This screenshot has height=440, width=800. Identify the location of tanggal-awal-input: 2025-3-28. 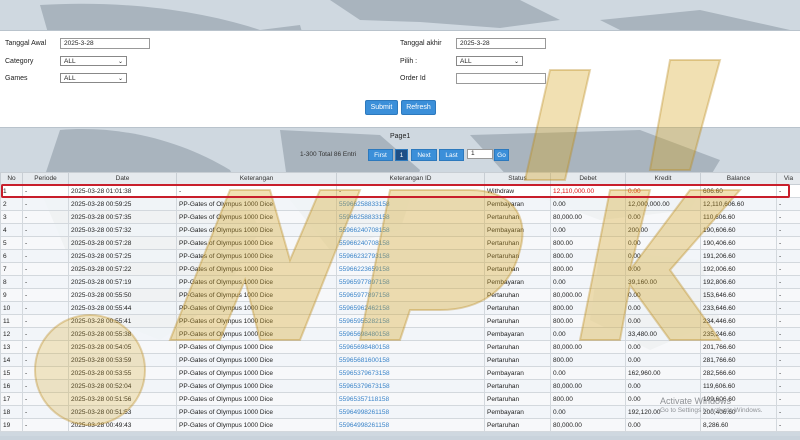
(105, 43).